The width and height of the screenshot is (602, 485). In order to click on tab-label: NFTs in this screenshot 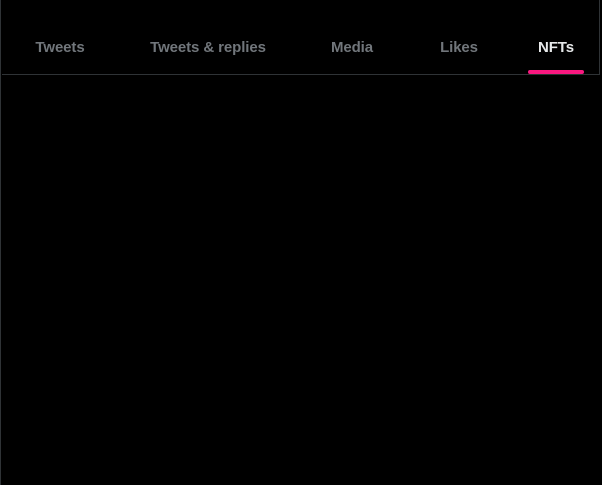, I will do `click(556, 47)`.